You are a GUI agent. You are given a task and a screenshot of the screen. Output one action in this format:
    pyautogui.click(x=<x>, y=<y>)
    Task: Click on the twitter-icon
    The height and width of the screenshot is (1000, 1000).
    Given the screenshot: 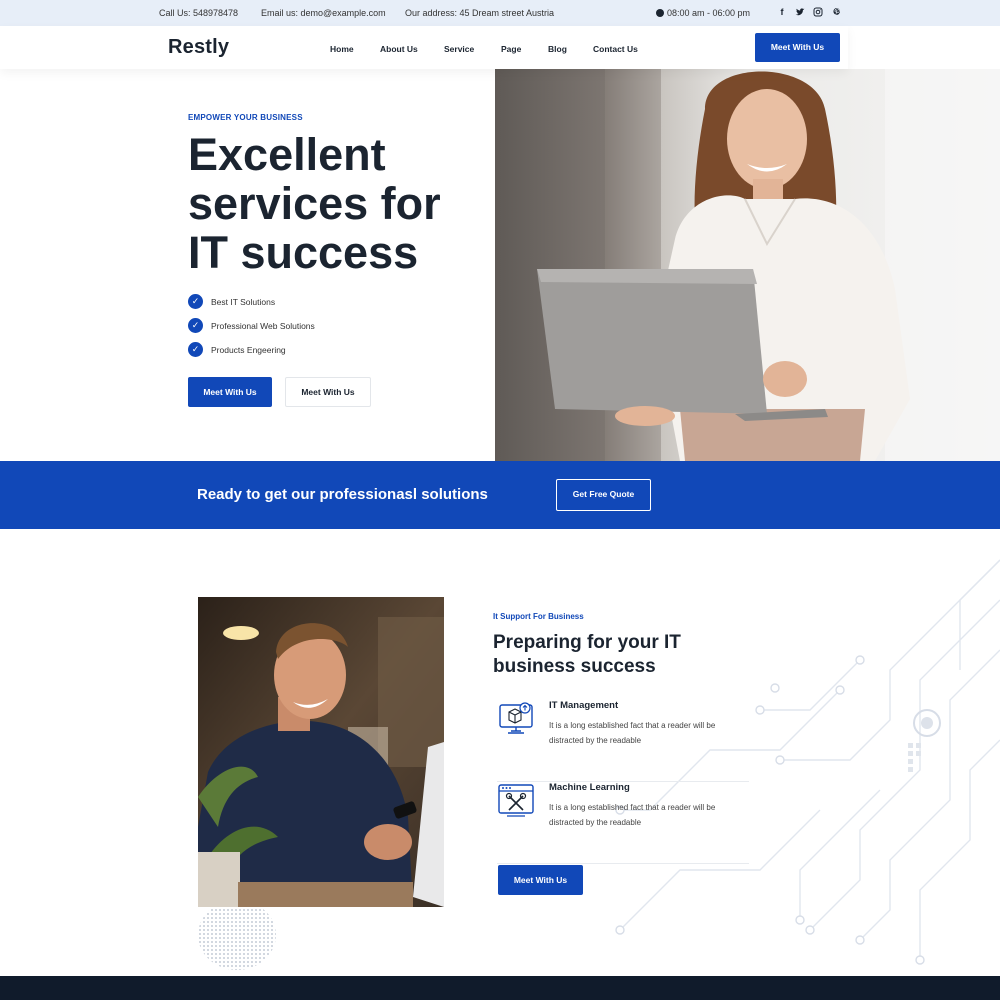 What is the action you would take?
    pyautogui.click(x=800, y=12)
    